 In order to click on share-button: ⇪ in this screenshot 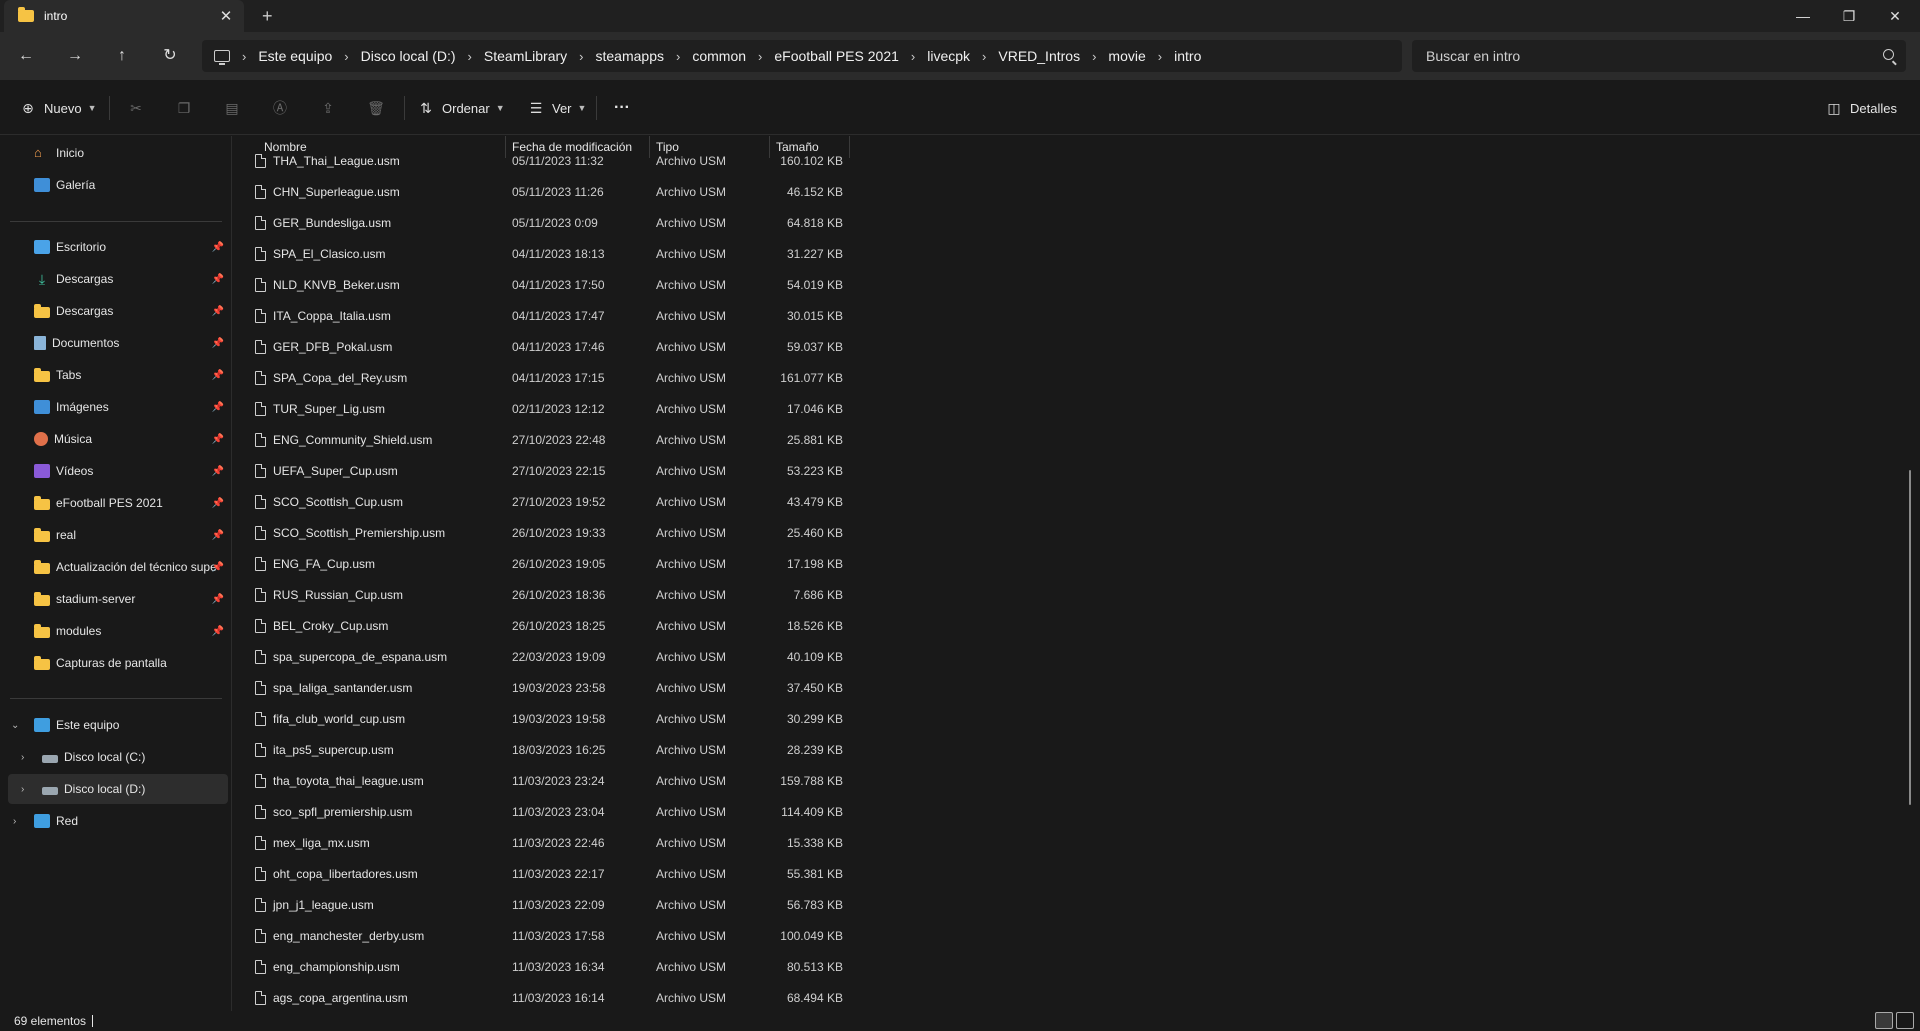, I will do `click(332, 108)`.